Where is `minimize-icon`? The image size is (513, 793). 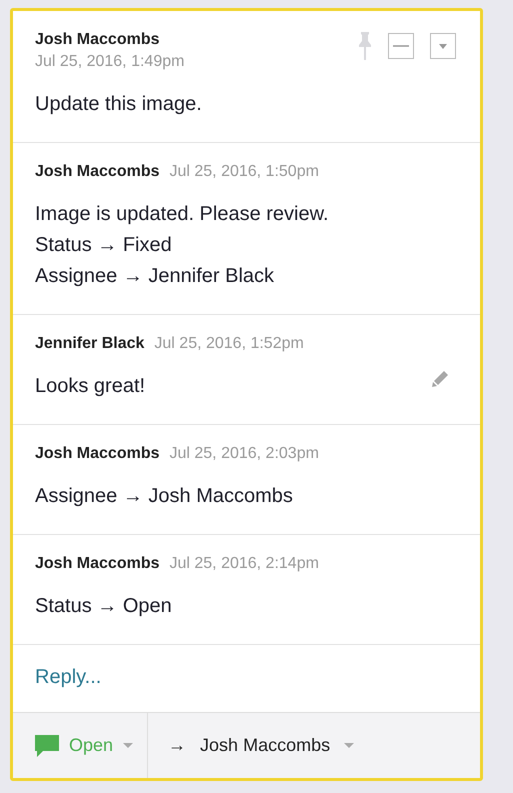
minimize-icon is located at coordinates (401, 46).